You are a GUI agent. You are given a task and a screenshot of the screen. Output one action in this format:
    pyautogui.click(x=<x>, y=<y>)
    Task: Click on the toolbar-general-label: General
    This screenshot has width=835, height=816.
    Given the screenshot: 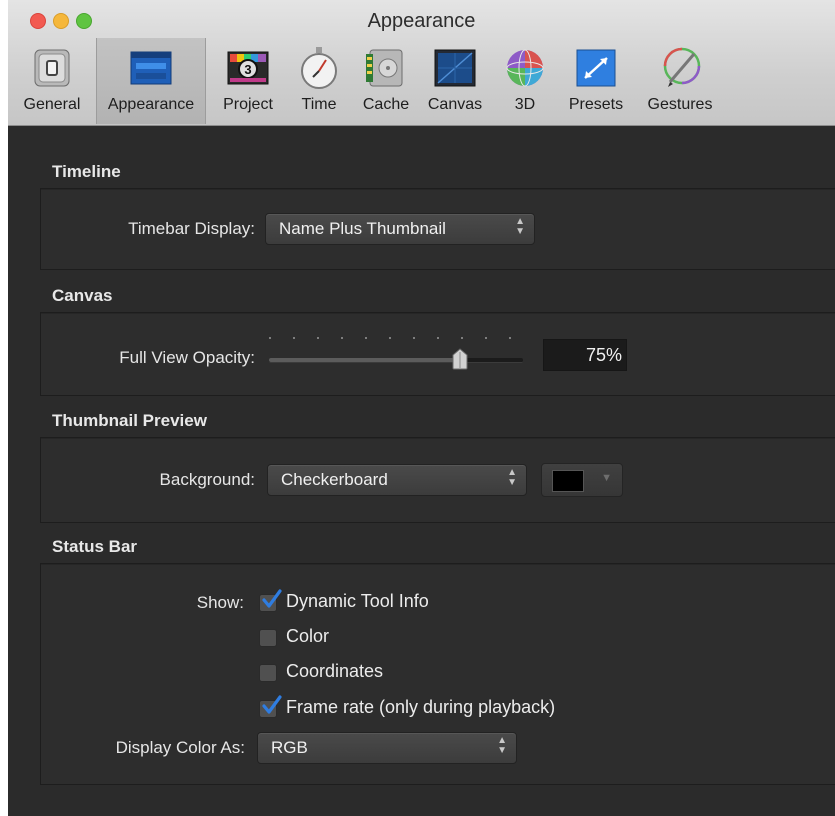 What is the action you would take?
    pyautogui.click(x=52, y=104)
    